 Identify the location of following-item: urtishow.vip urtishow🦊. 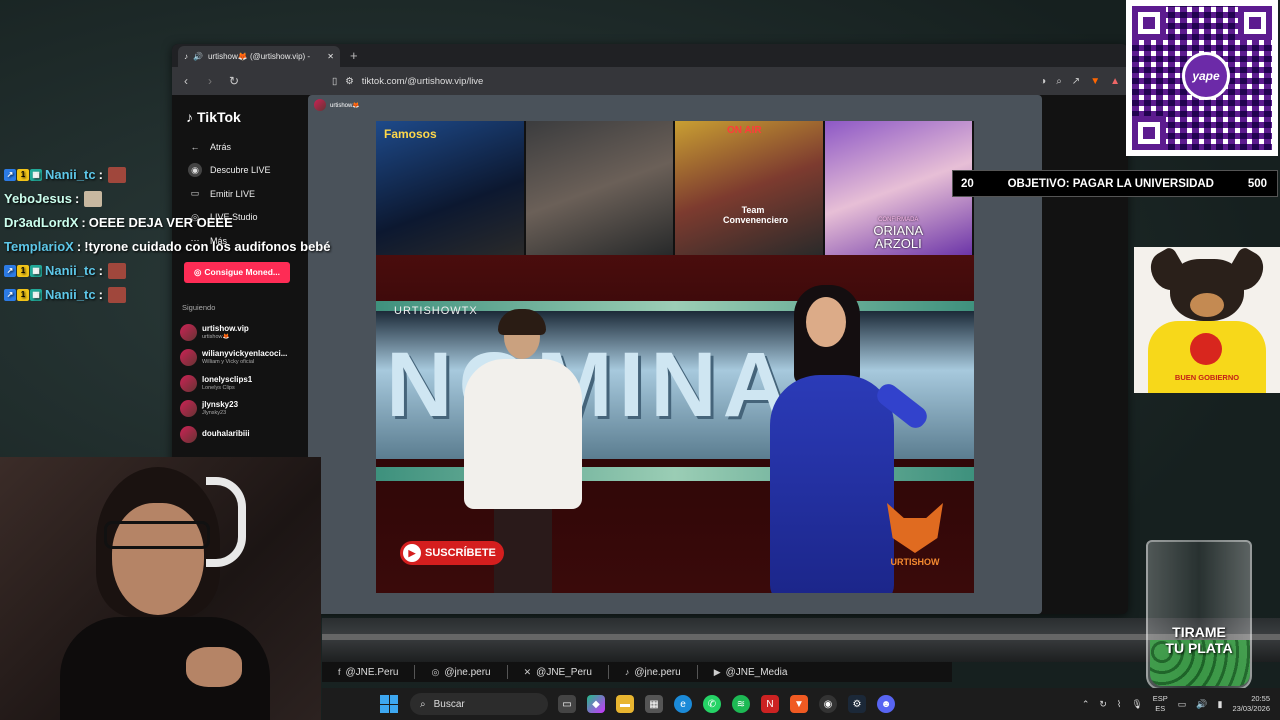
(240, 333).